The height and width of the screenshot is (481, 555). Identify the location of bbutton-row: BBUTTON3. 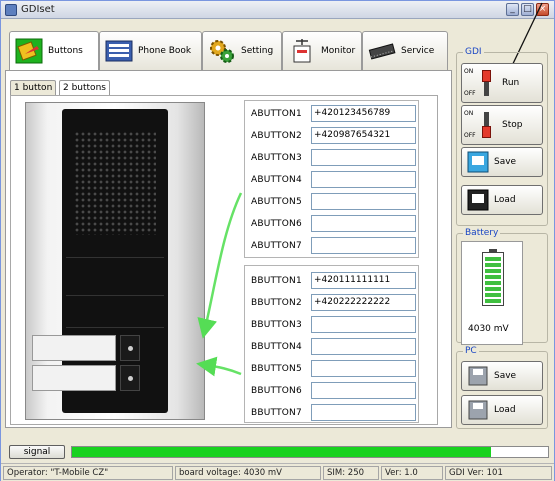
(331, 324).